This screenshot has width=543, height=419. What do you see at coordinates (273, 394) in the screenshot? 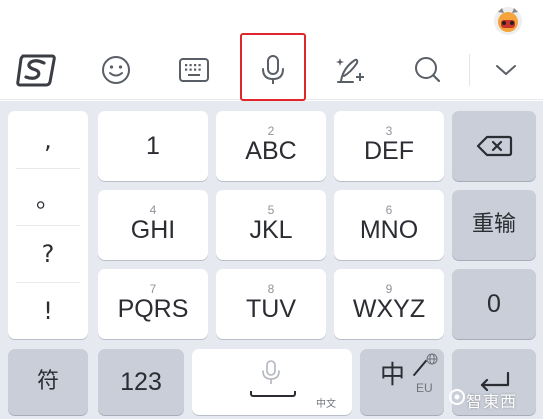
I see `space-bar-glyph` at bounding box center [273, 394].